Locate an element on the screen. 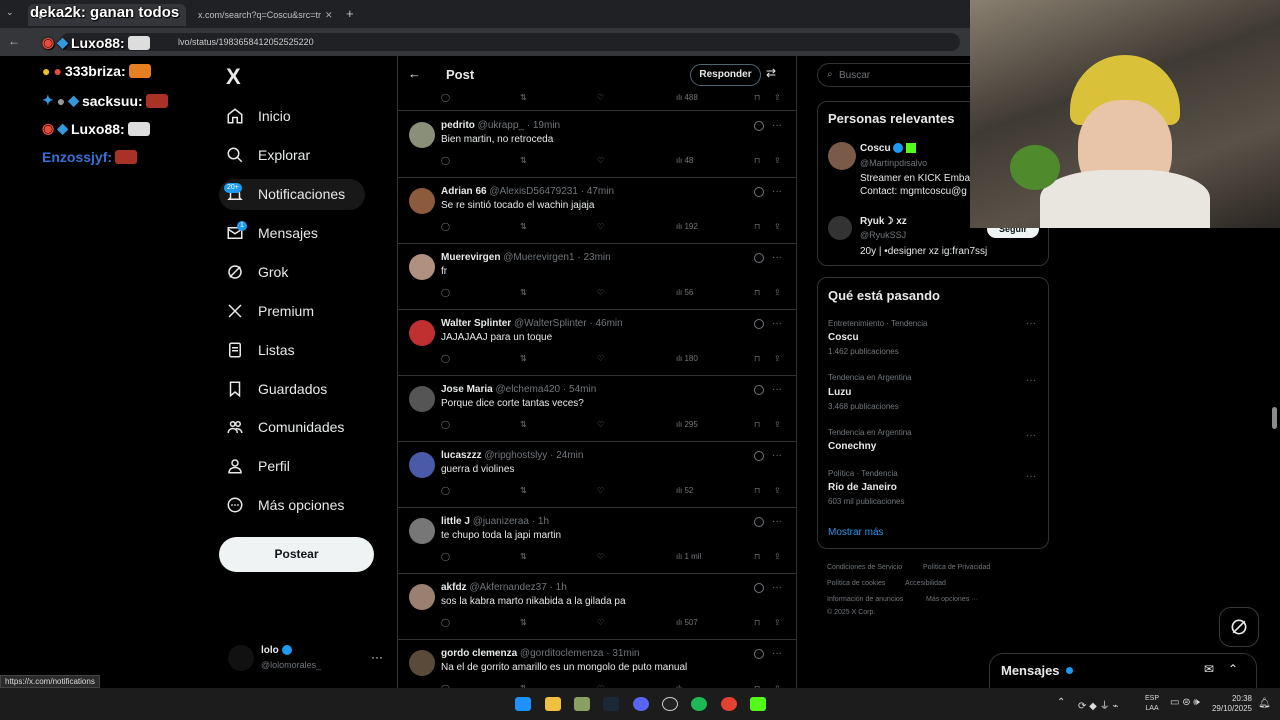 The width and height of the screenshot is (1280, 720). page-scrollbar is located at coordinates (1274, 418).